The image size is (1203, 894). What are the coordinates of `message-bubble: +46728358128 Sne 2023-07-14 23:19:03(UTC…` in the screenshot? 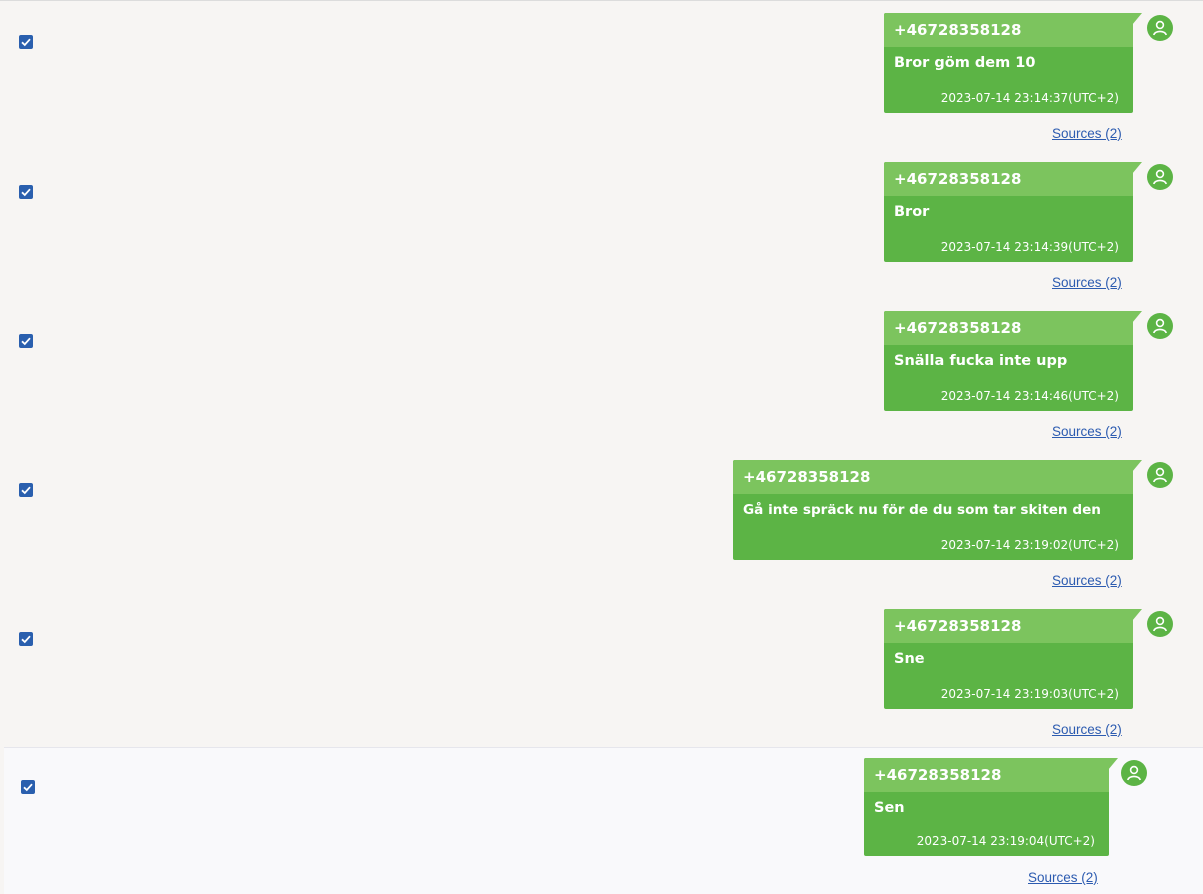 It's located at (1013, 659).